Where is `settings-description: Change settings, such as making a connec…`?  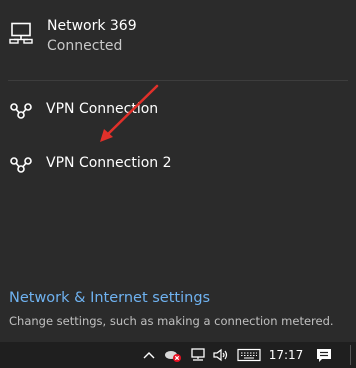 settings-description: Change settings, such as making a connec… is located at coordinates (171, 321).